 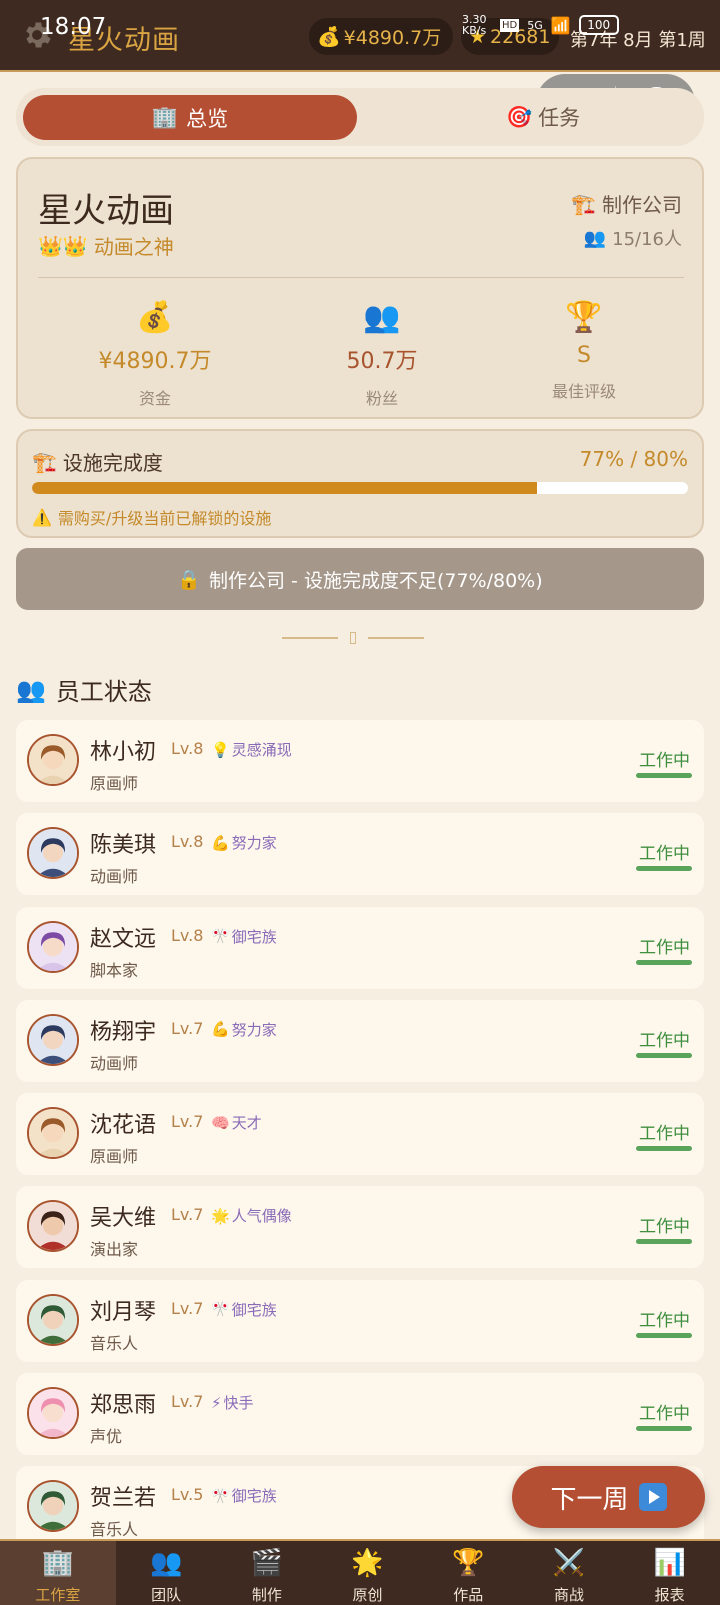 What do you see at coordinates (189, 579) in the screenshot?
I see `lock-icon: 🔒` at bounding box center [189, 579].